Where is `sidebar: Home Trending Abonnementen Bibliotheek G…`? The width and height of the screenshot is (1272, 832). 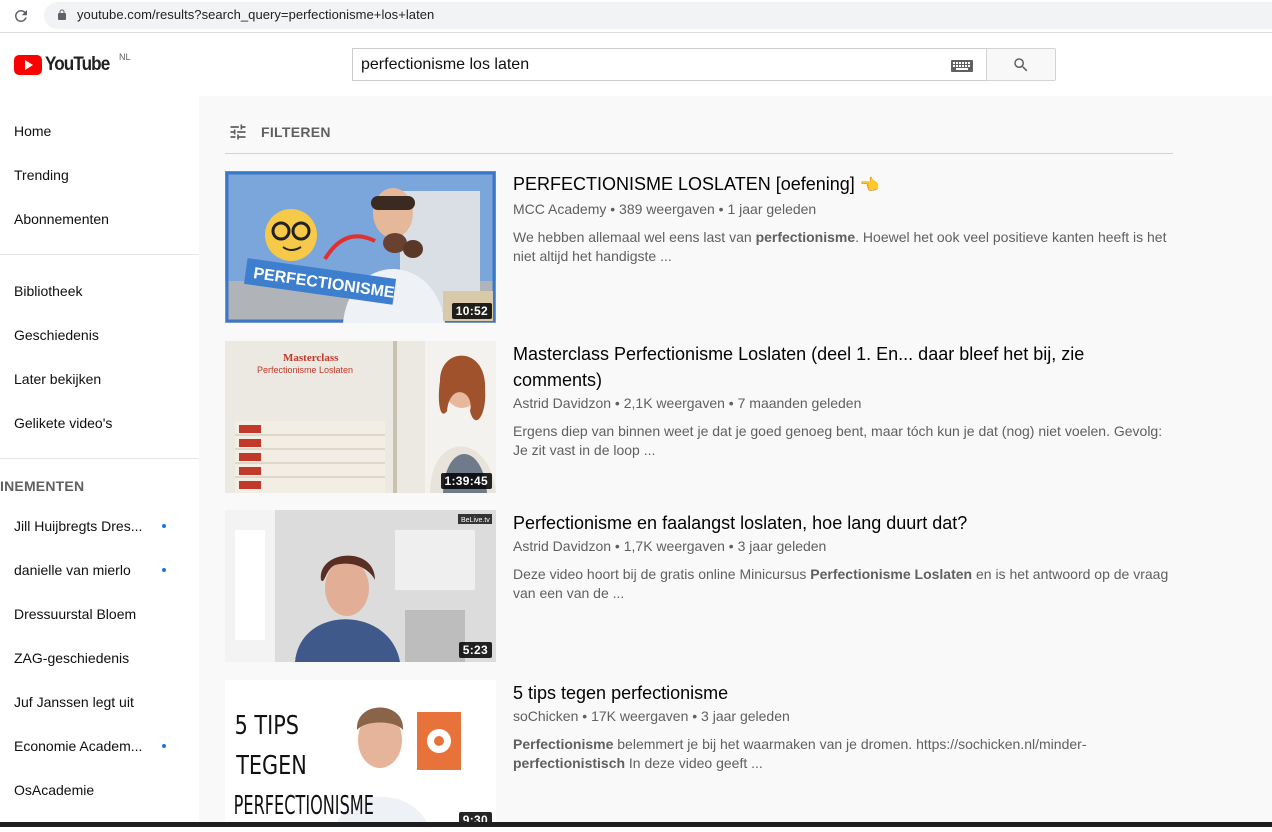 sidebar: Home Trending Abonnementen Bibliotheek G… is located at coordinates (99, 461).